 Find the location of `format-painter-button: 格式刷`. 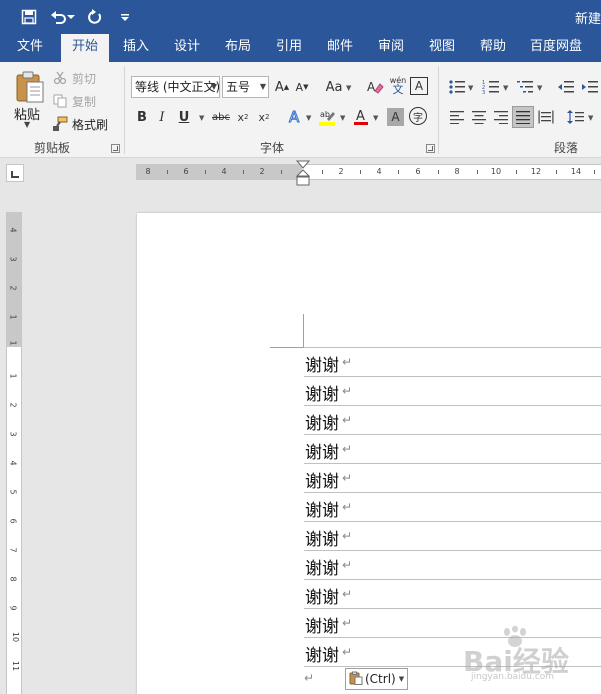

format-painter-button: 格式刷 is located at coordinates (80, 124).